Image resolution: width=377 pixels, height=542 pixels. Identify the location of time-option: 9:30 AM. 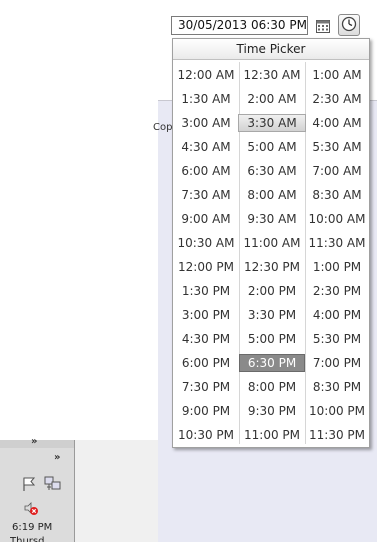
(272, 219).